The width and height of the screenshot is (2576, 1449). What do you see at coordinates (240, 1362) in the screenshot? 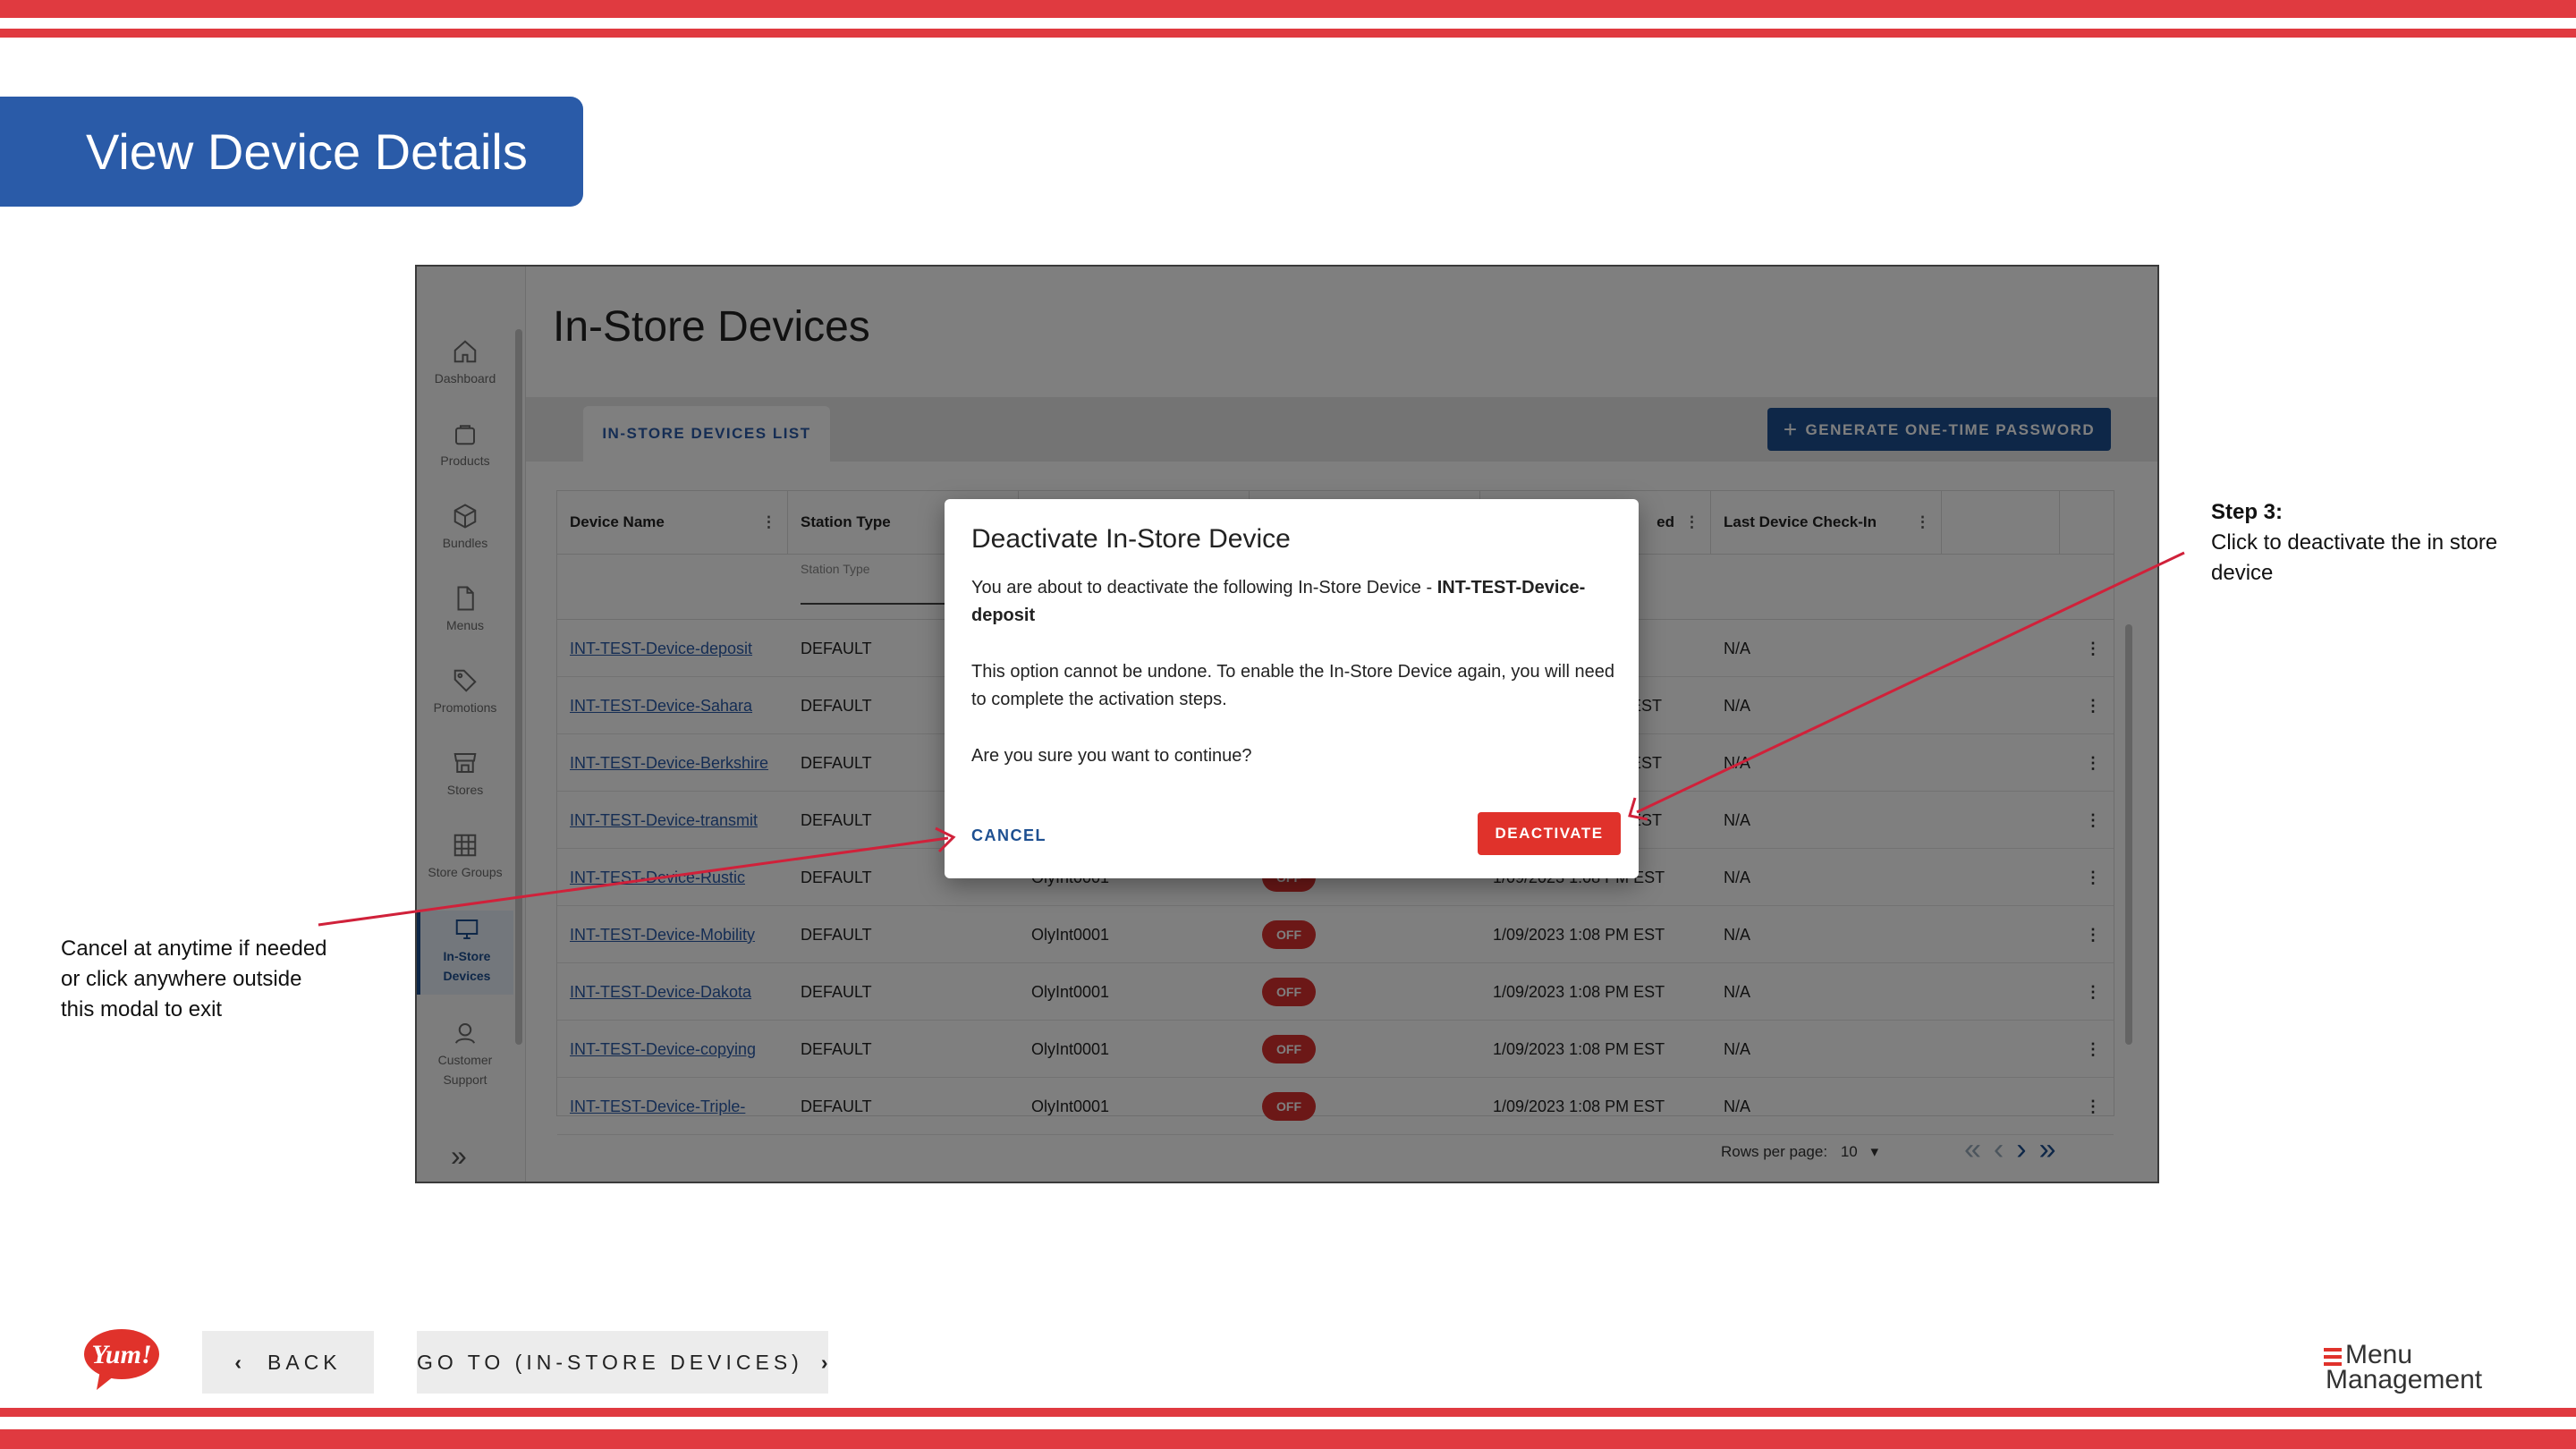
I see `chevron-left-icon: ‹` at bounding box center [240, 1362].